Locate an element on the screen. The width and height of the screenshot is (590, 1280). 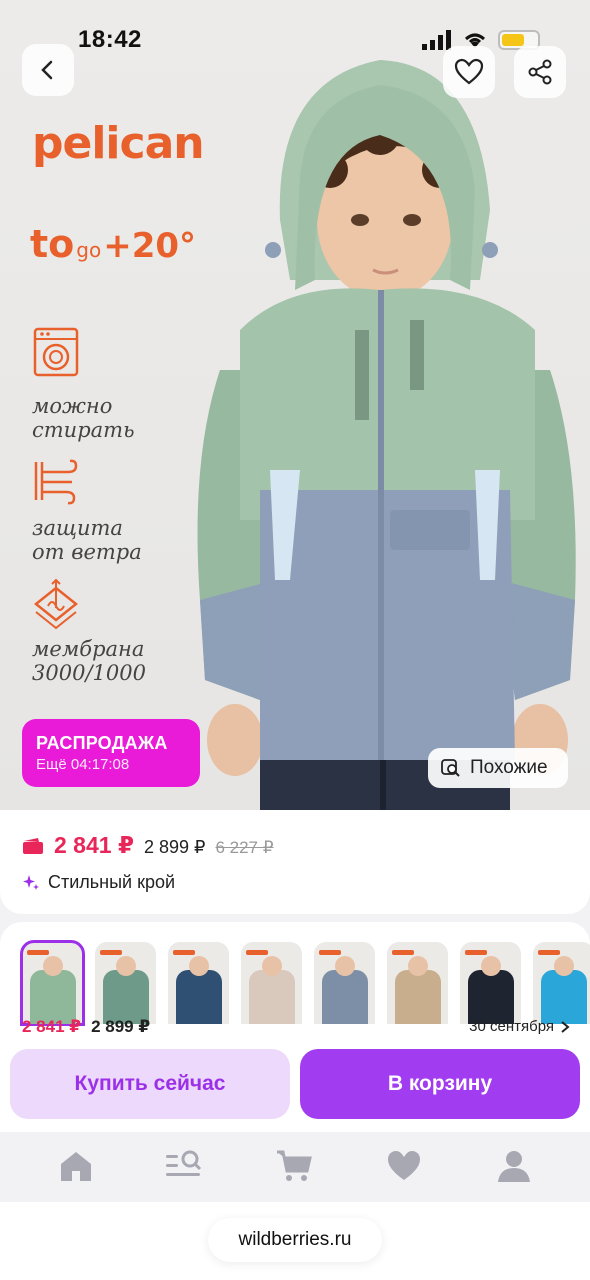
price-current: 2 841 ₽ is located at coordinates (94, 845).